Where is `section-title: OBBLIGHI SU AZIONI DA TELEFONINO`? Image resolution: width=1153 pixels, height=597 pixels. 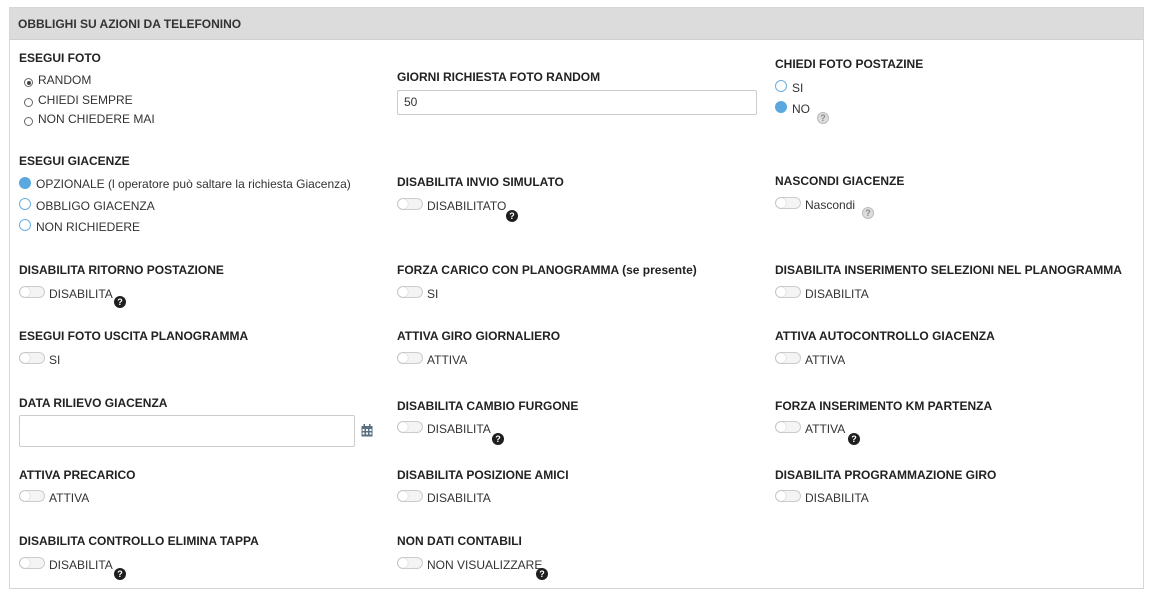
section-title: OBBLIGHI SU AZIONI DA TELEFONINO is located at coordinates (576, 24).